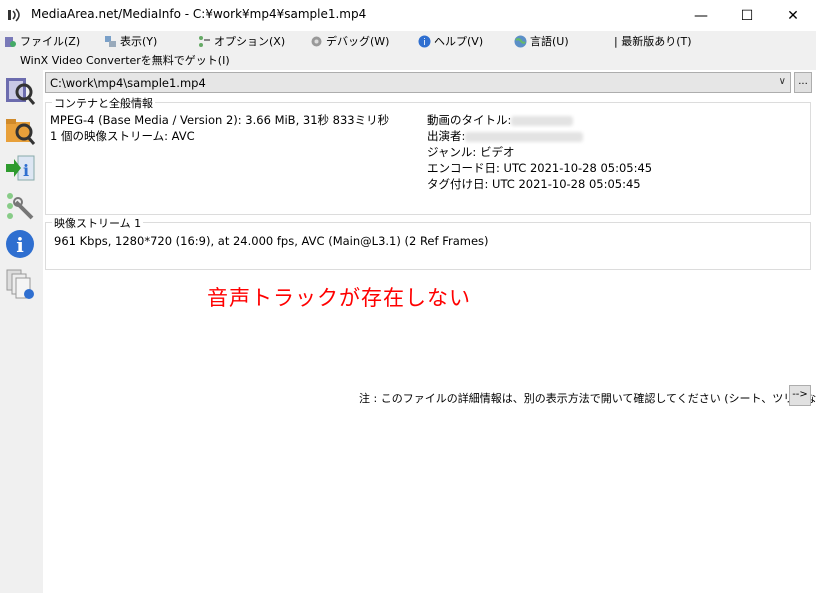 This screenshot has width=816, height=593. Describe the element at coordinates (110, 41) in the screenshot. I see `view-menu-icon` at that location.